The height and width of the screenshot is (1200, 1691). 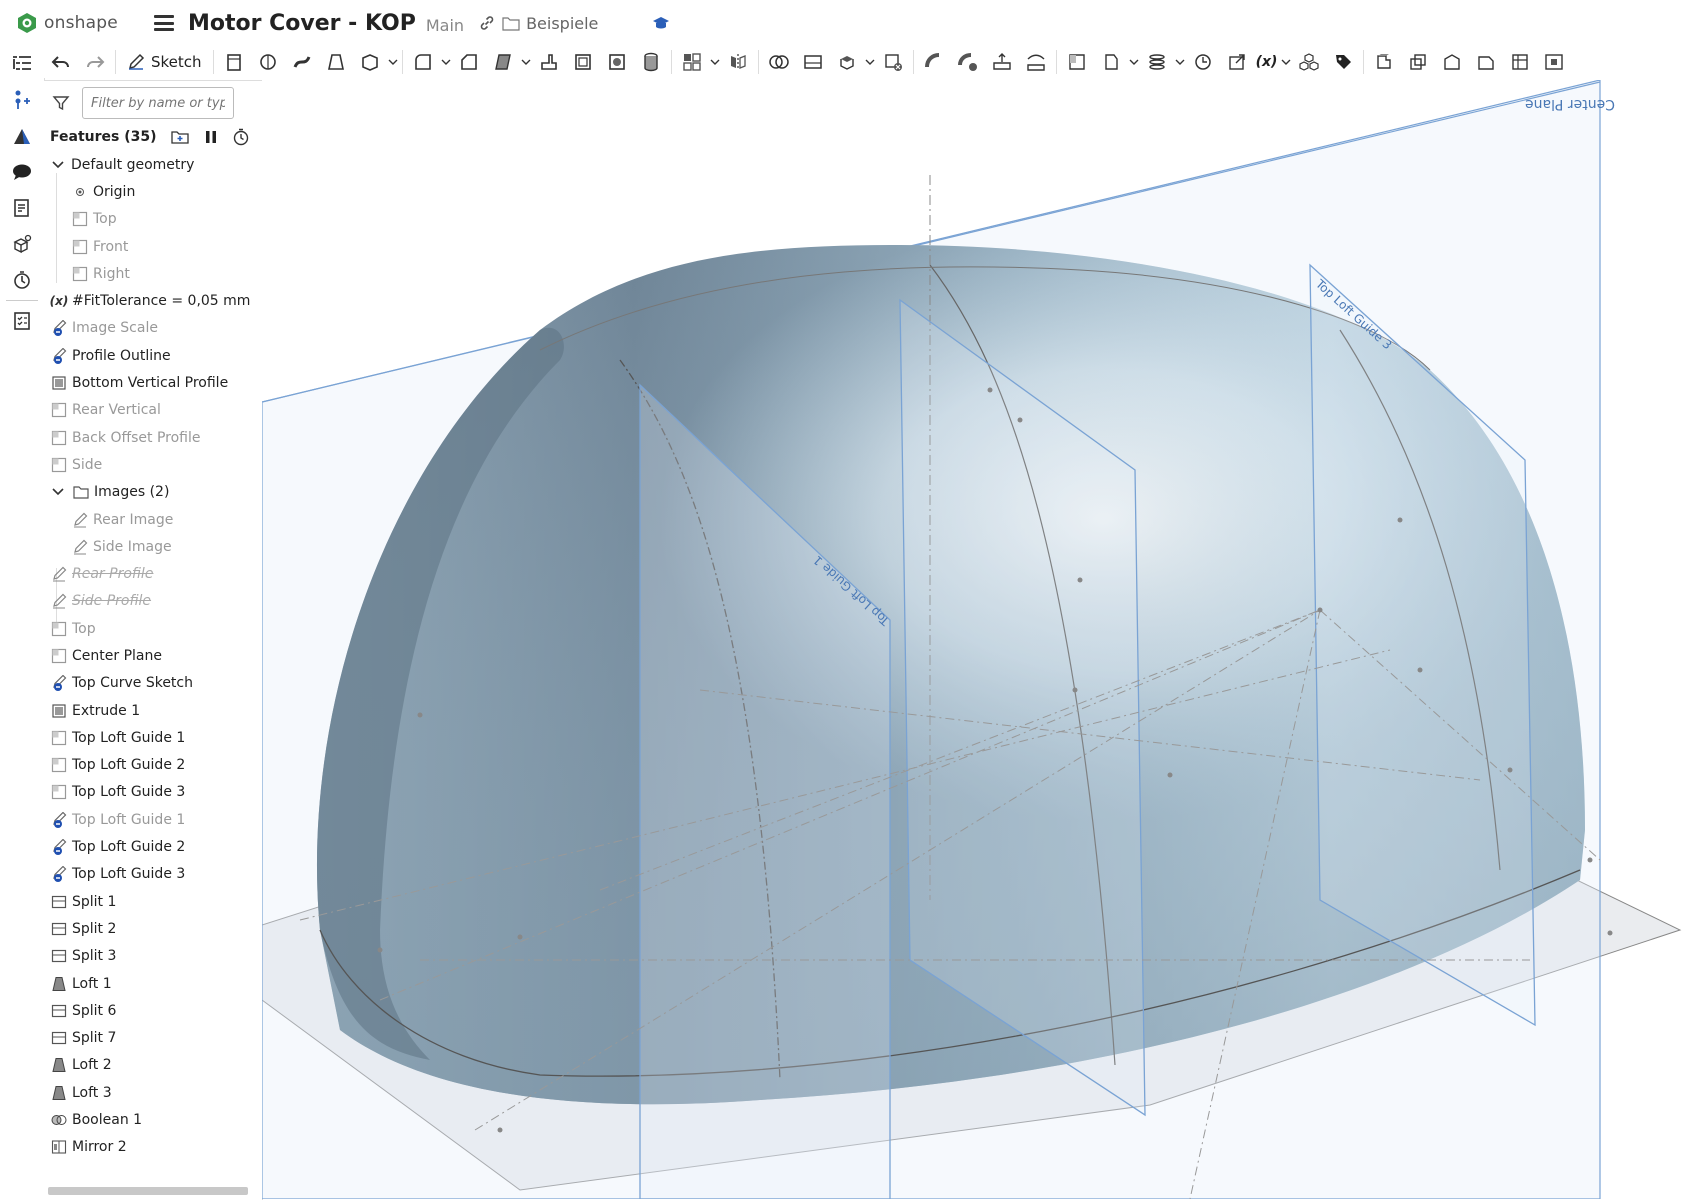 What do you see at coordinates (153, 710) in the screenshot?
I see `feature-item: Extrude 1` at bounding box center [153, 710].